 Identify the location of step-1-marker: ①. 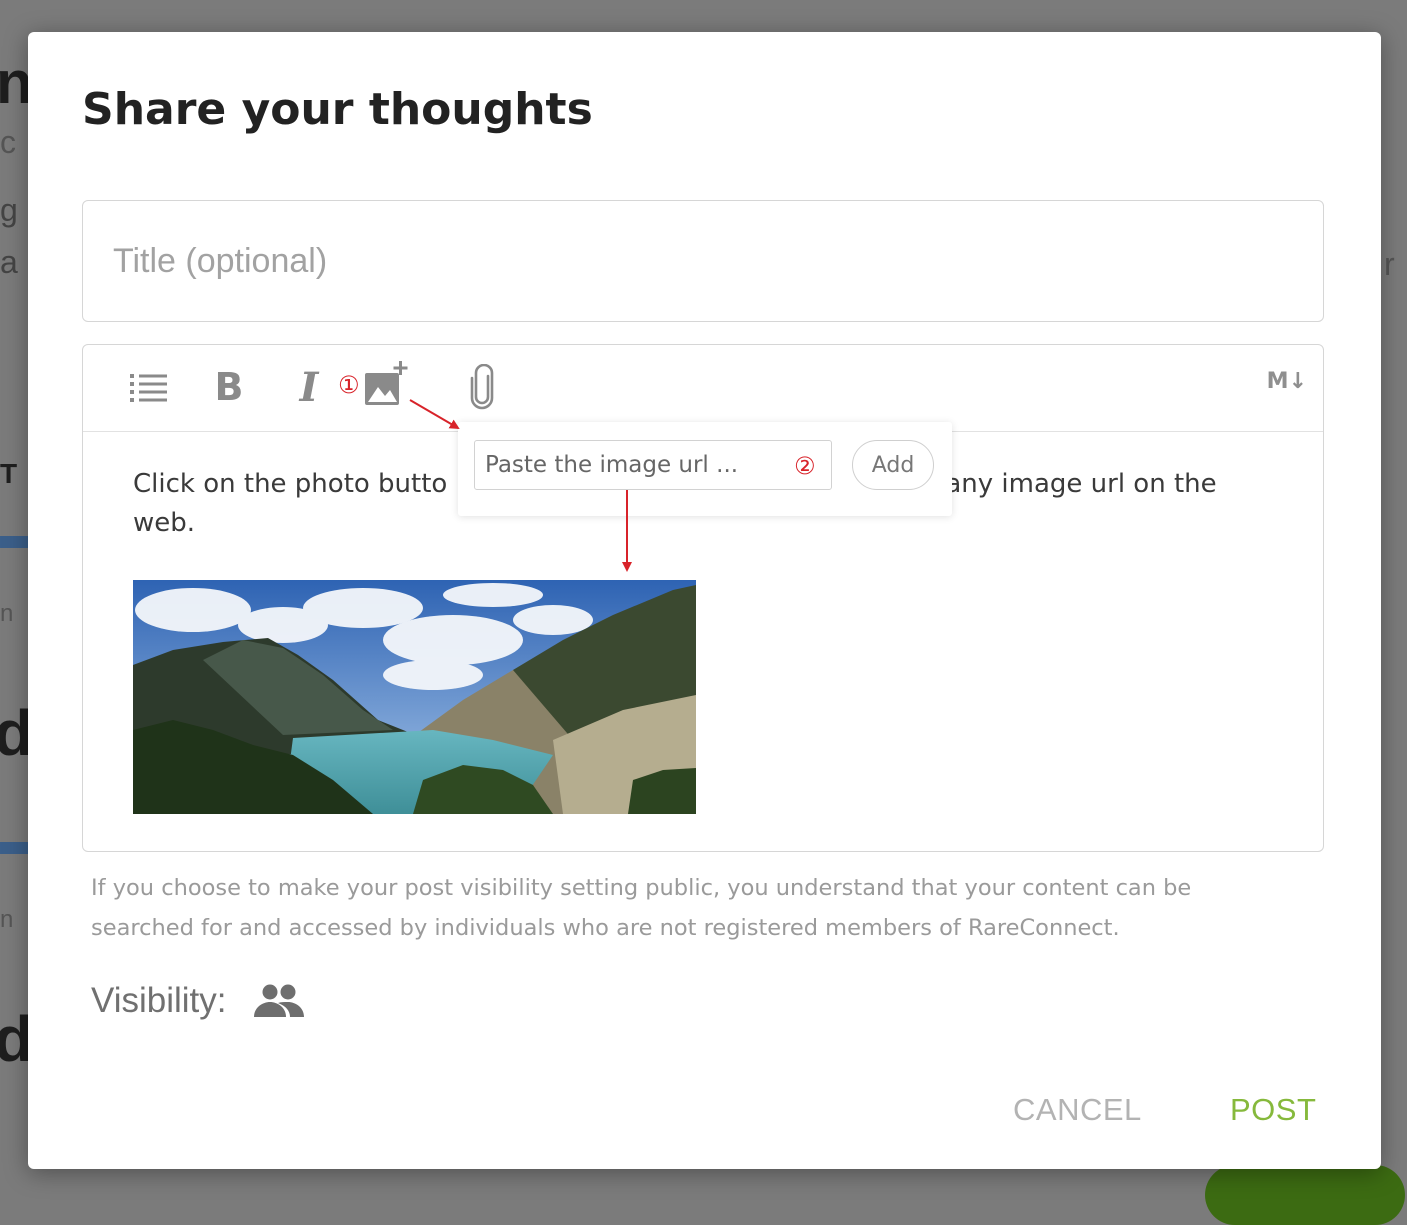
(349, 385).